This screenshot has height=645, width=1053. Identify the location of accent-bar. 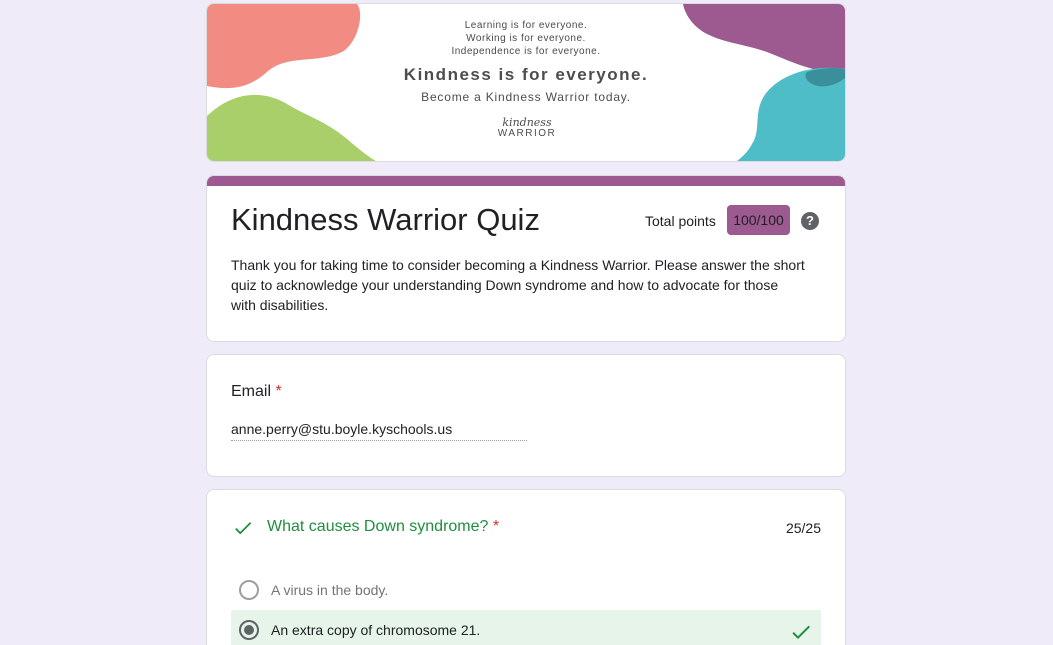
(526, 181).